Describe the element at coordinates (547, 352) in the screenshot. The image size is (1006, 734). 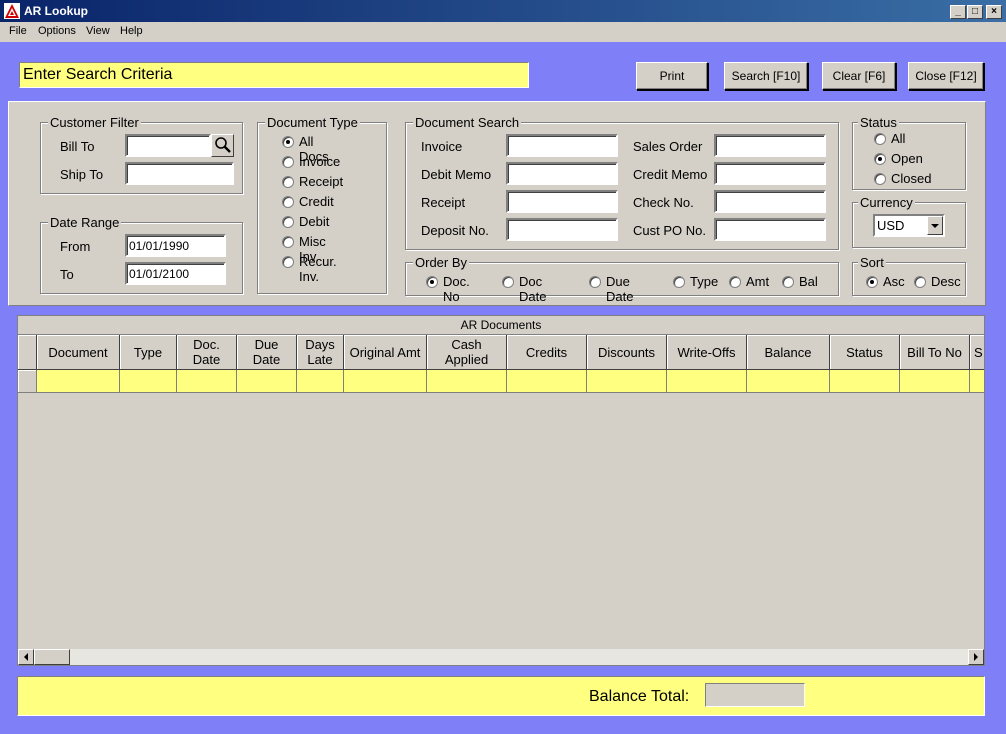
I see `column-header-credits: Credits` at that location.